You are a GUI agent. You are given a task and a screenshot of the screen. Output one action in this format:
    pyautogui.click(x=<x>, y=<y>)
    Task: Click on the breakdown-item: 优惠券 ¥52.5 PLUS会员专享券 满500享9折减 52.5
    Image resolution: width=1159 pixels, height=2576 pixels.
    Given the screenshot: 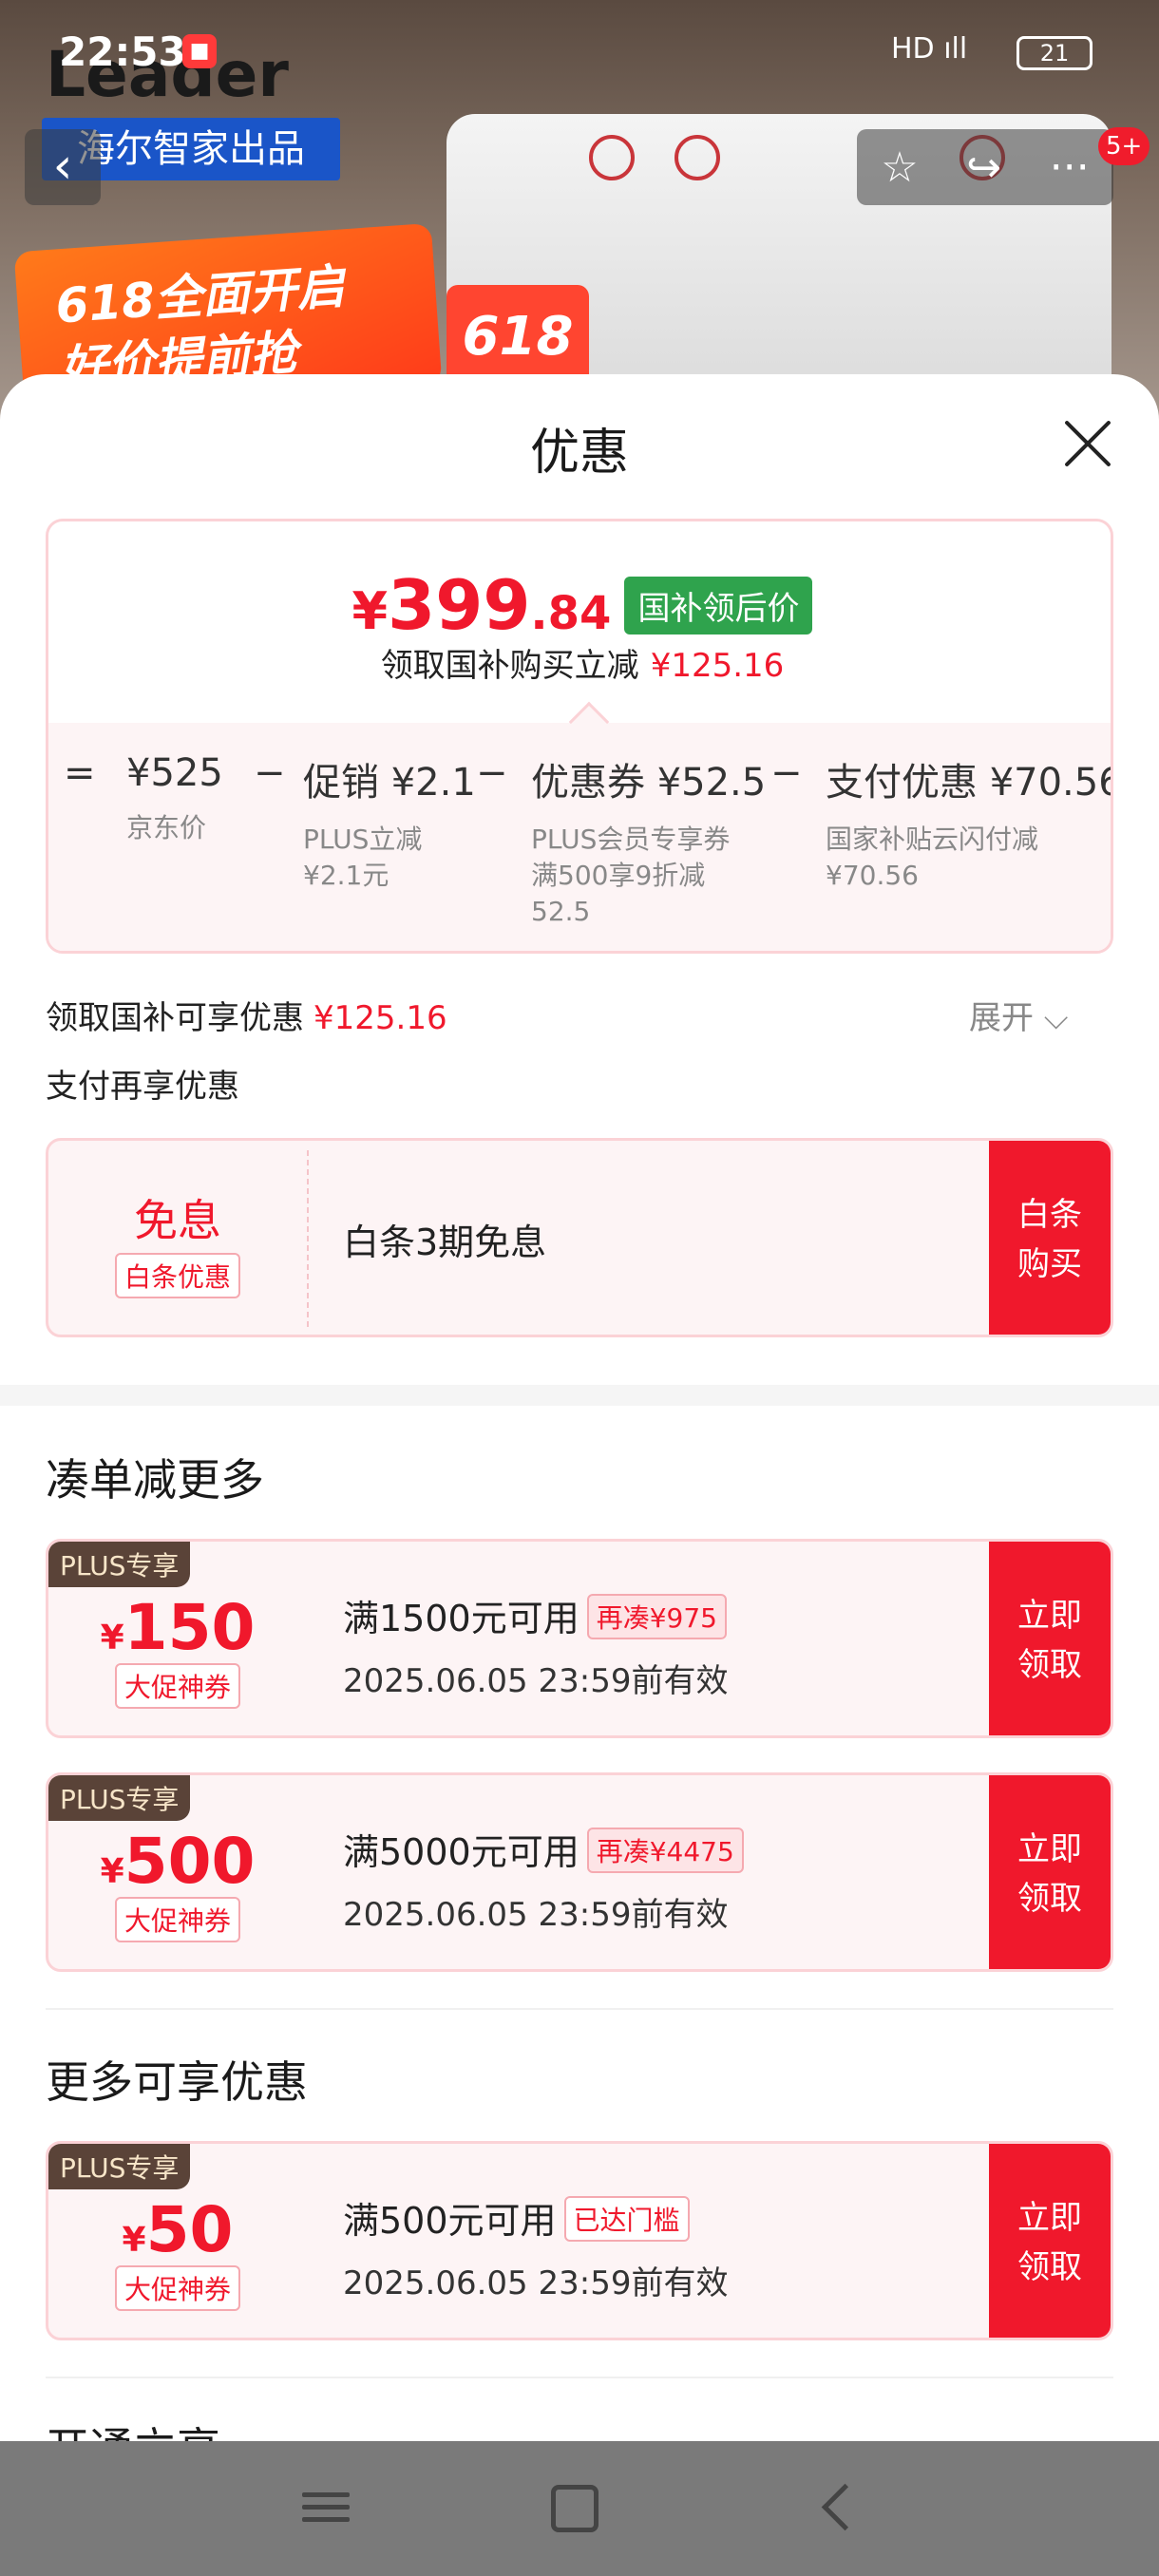 What is the action you would take?
    pyautogui.click(x=648, y=840)
    